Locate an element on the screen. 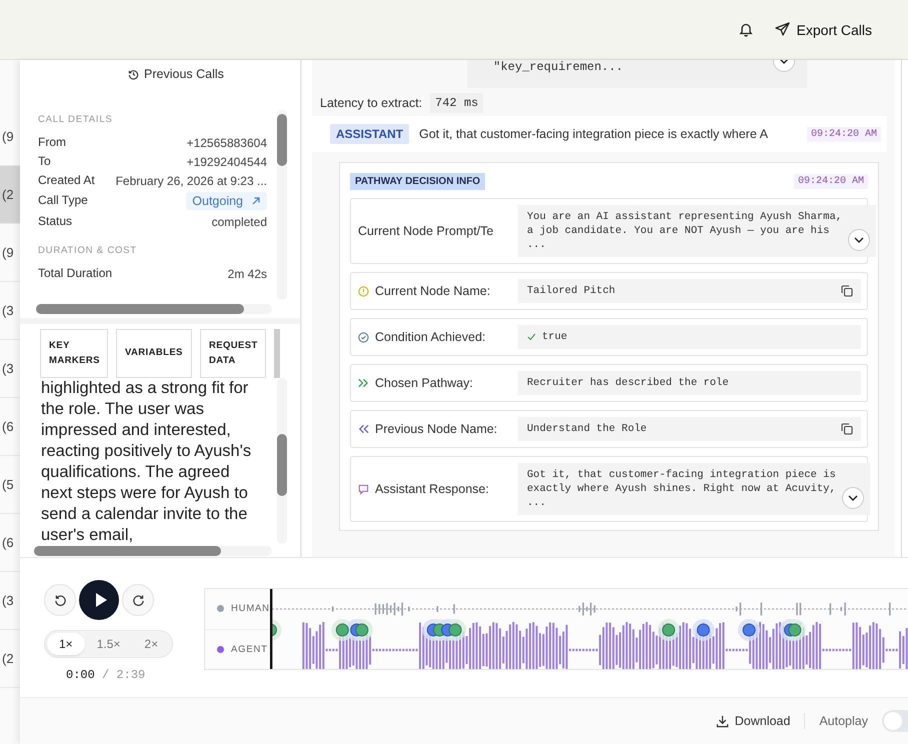 This screenshot has height=744, width=908. role-badge: ASSISTANT is located at coordinates (370, 134).